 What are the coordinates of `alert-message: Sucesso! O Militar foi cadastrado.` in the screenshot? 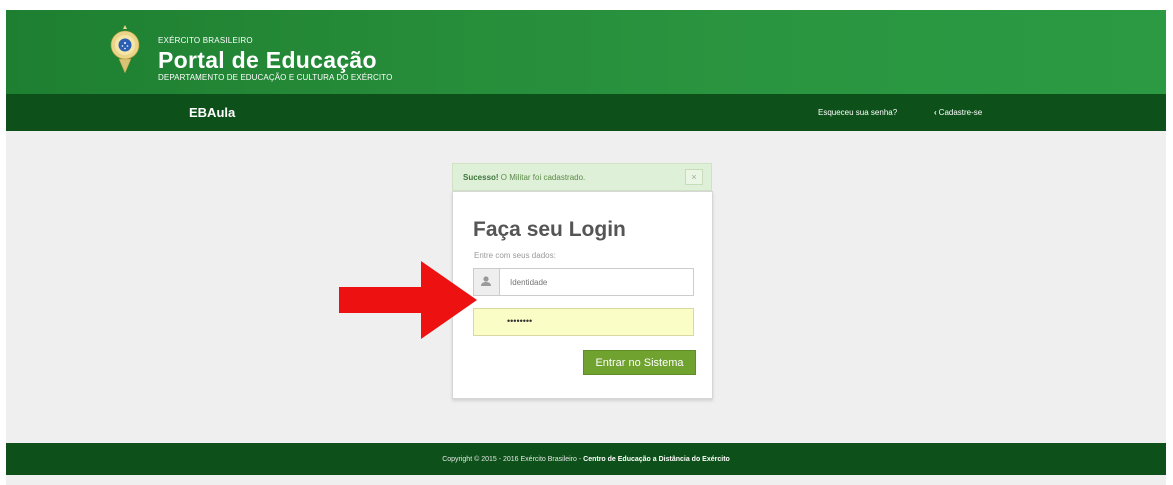 It's located at (524, 177).